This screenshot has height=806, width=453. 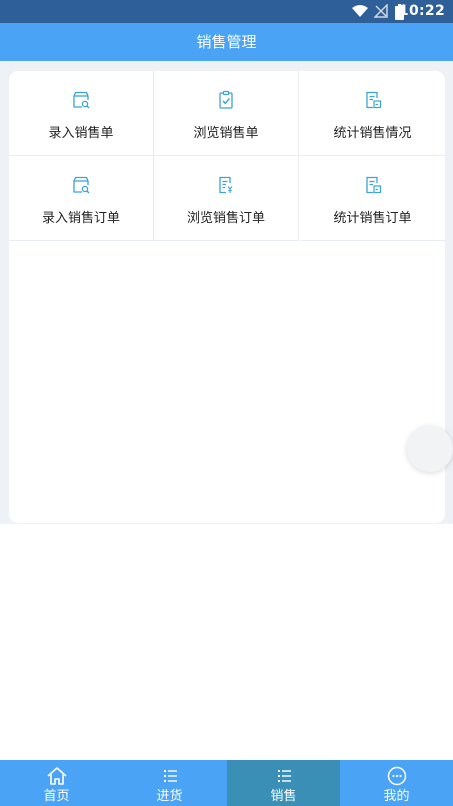 I want to click on list-yuan-icon, so click(x=226, y=185).